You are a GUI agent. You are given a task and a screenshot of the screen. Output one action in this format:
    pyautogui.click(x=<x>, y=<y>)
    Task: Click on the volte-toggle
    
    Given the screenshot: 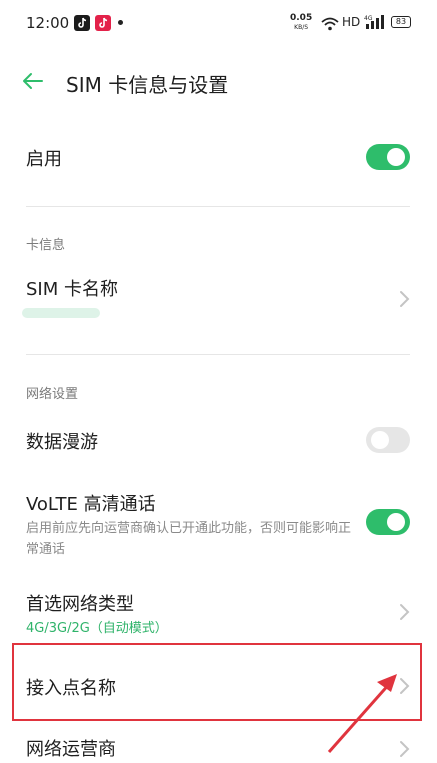 What is the action you would take?
    pyautogui.click(x=388, y=522)
    